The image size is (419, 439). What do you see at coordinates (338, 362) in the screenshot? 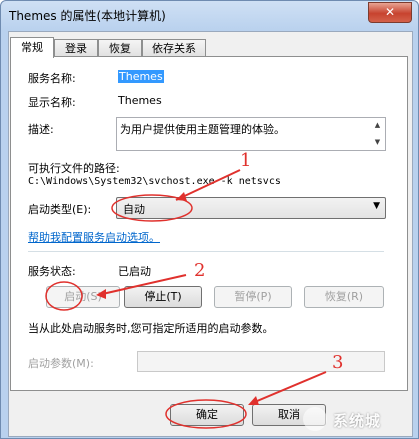
I see `annotation-number-3: 3` at bounding box center [338, 362].